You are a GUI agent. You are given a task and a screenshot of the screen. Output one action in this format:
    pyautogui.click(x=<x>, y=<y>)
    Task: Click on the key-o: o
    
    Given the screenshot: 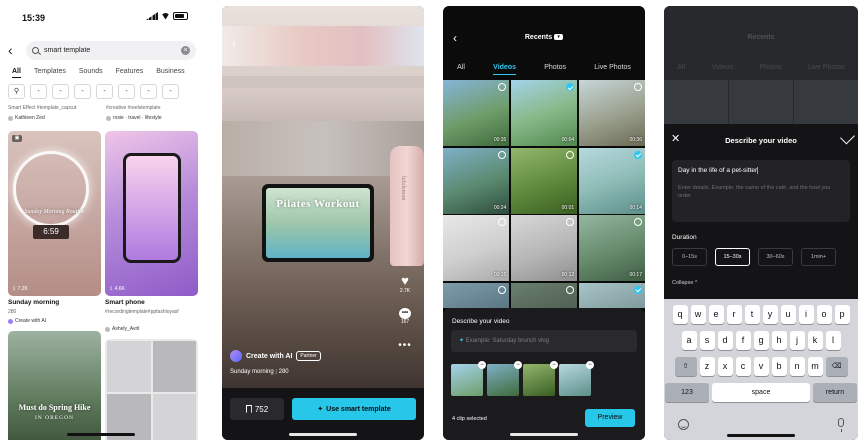 What is the action you would take?
    pyautogui.click(x=824, y=314)
    